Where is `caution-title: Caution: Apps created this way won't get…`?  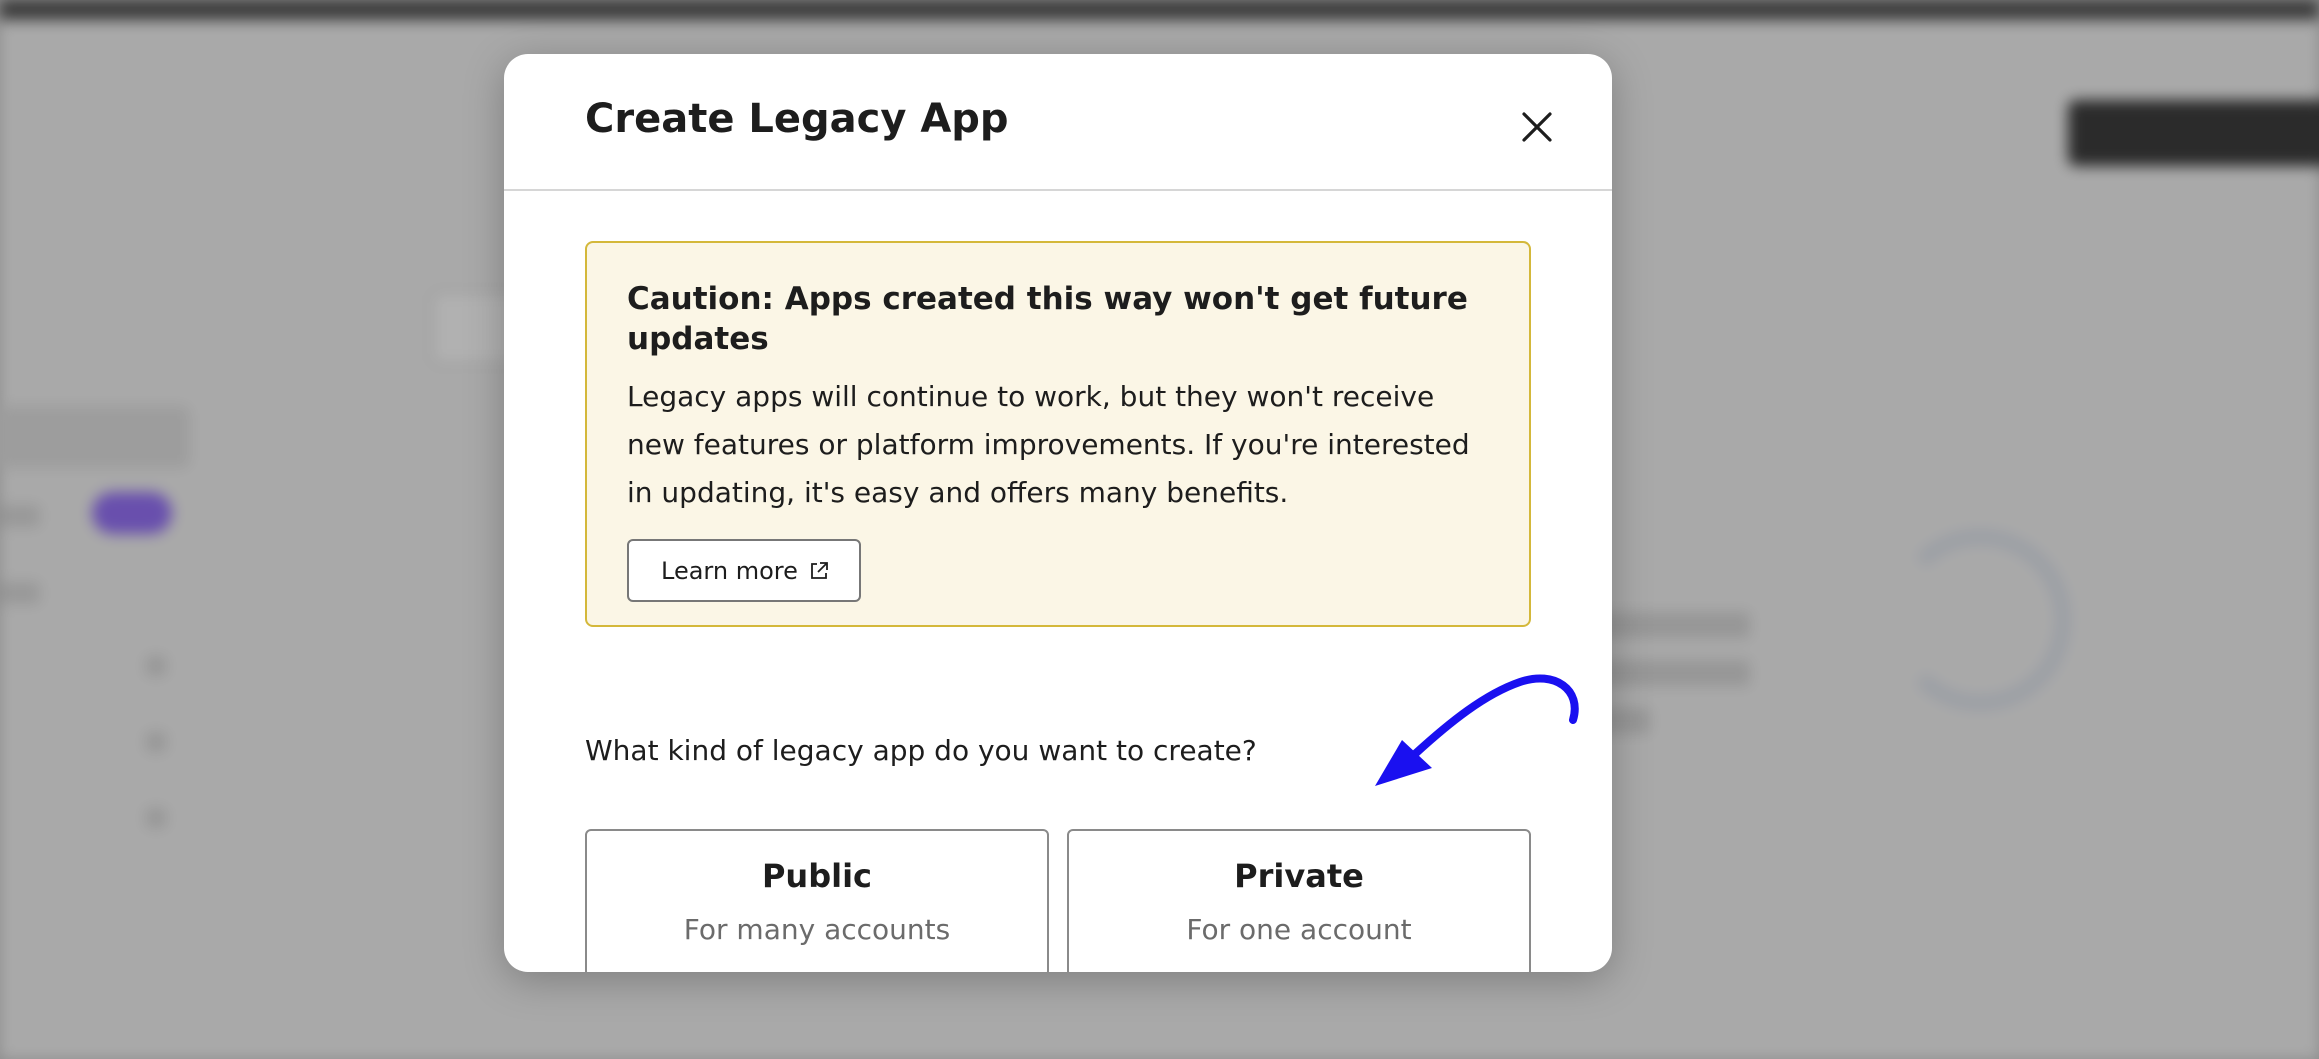
caution-title: Caution: Apps created this way won't get… is located at coordinates (1047, 319).